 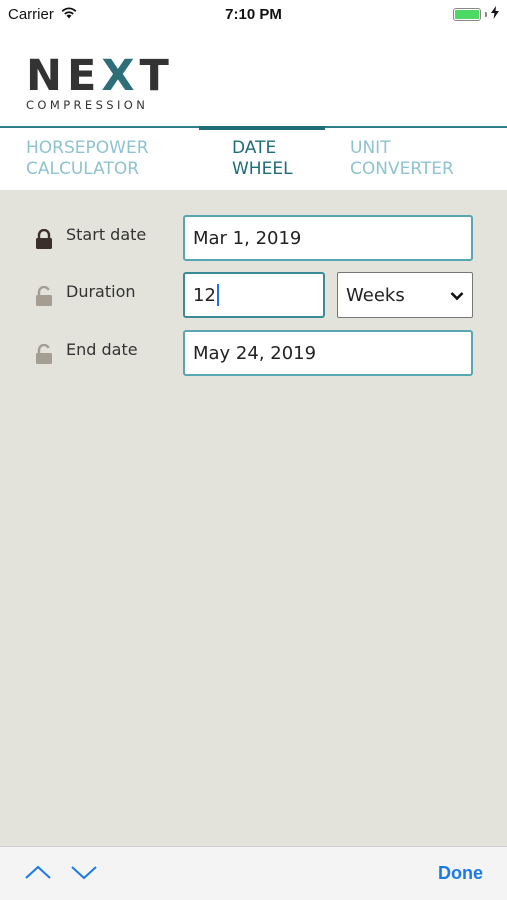 I want to click on lock-closed-icon, so click(x=44, y=238).